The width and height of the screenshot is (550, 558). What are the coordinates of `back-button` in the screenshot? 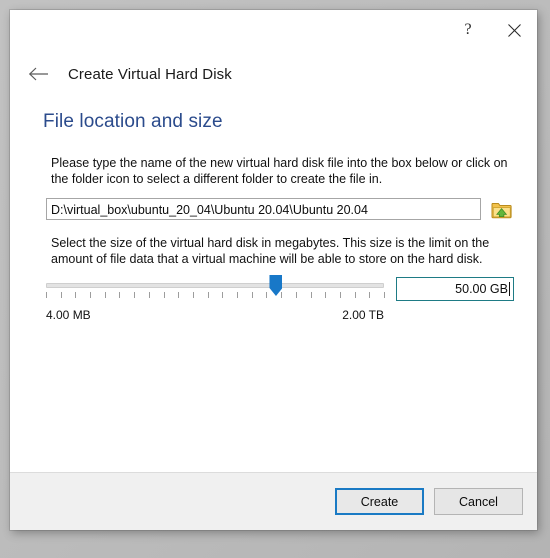 It's located at (39, 74).